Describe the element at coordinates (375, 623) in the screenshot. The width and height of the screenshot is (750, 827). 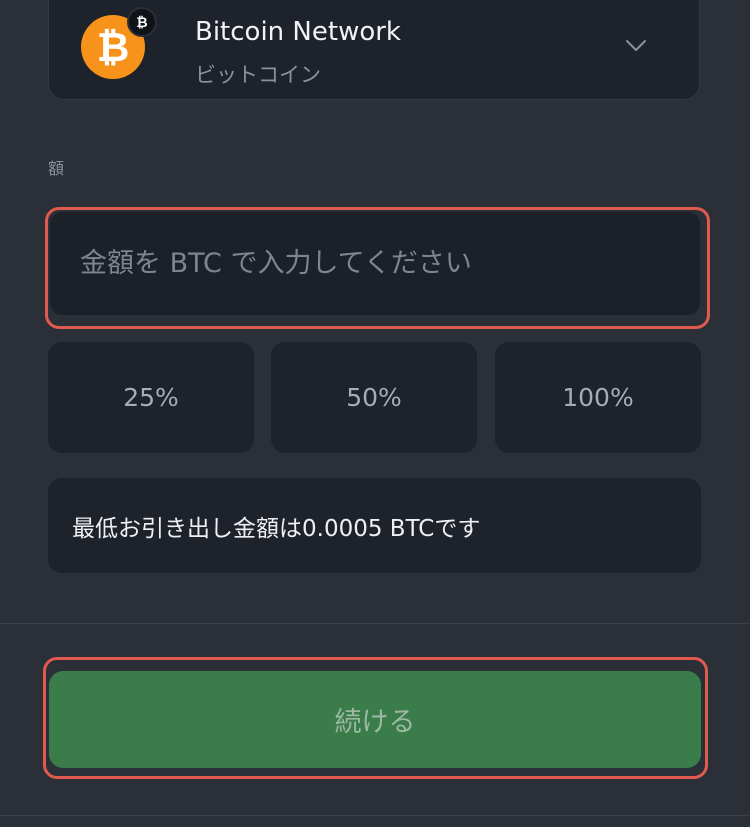
I see `section-divider` at that location.